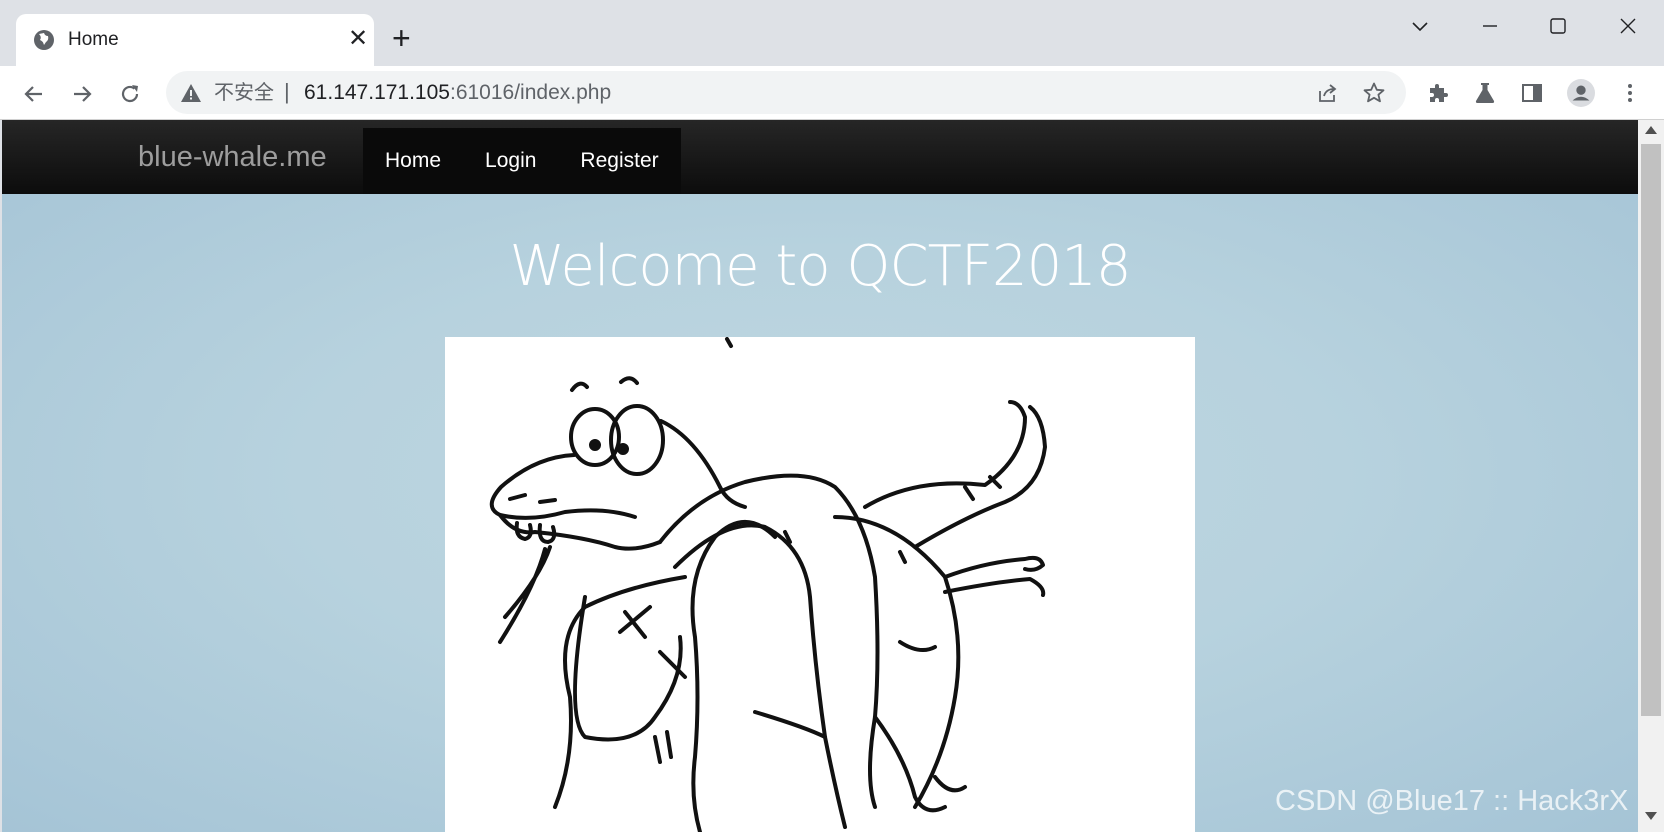  Describe the element at coordinates (1532, 93) in the screenshot. I see `side-panel-icon` at that location.